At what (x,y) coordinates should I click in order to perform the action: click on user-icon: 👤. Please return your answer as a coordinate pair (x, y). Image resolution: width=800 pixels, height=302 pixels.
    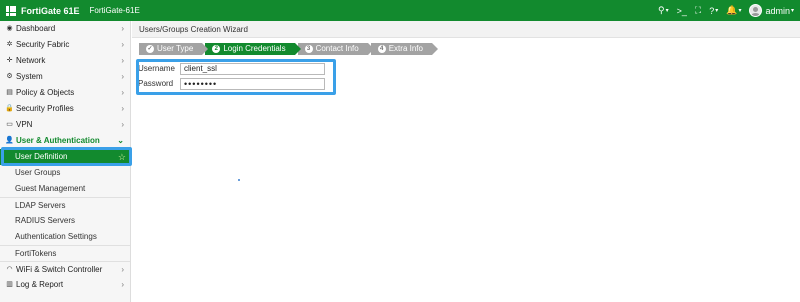
    Looking at the image, I should click on (9, 140).